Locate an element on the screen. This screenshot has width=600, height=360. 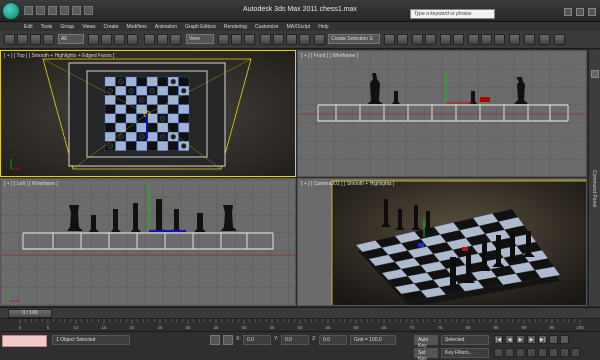
key-mode-icon is located at coordinates (553, 339).